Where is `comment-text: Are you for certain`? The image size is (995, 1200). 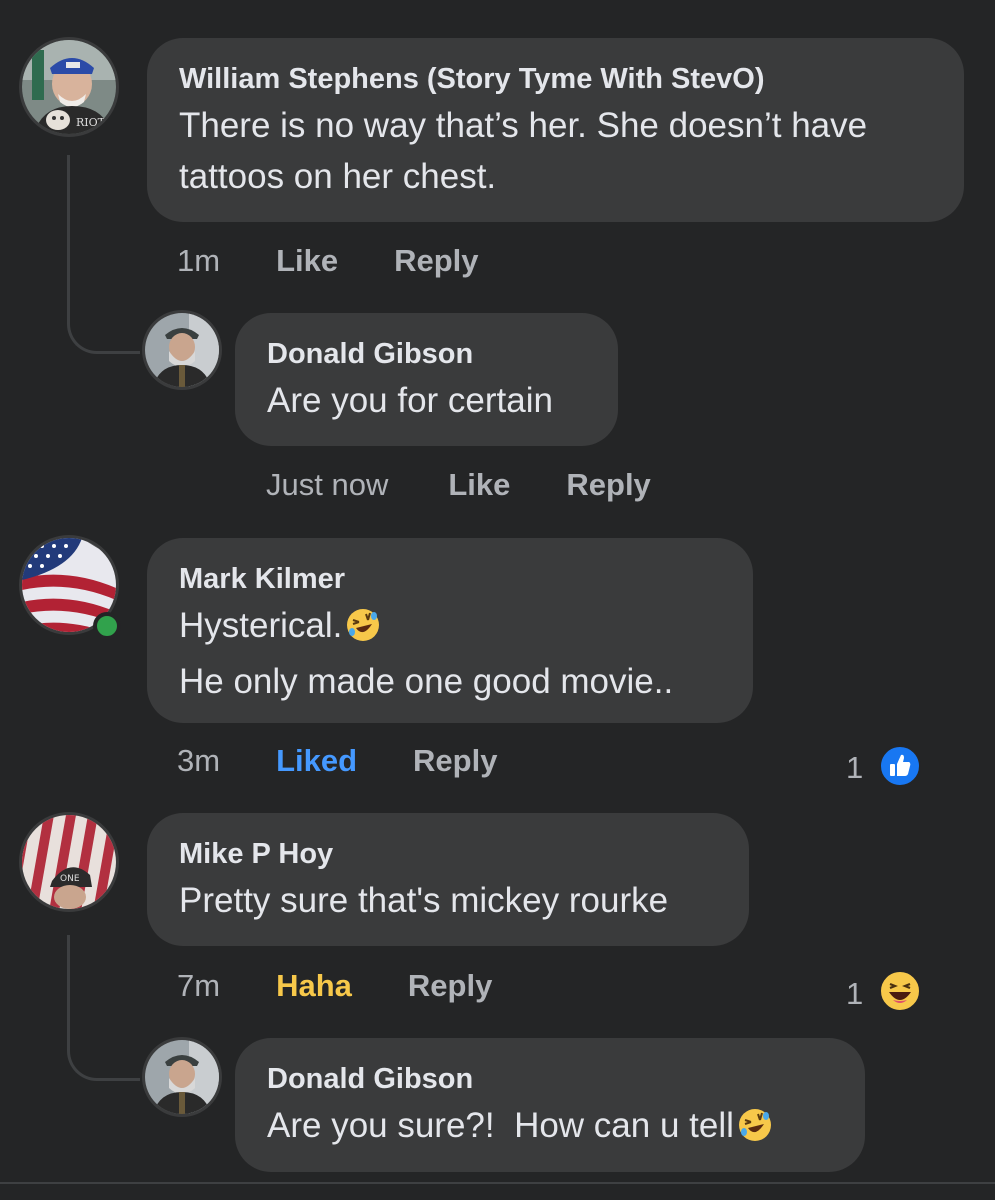 comment-text: Are you for certain is located at coordinates (426, 400).